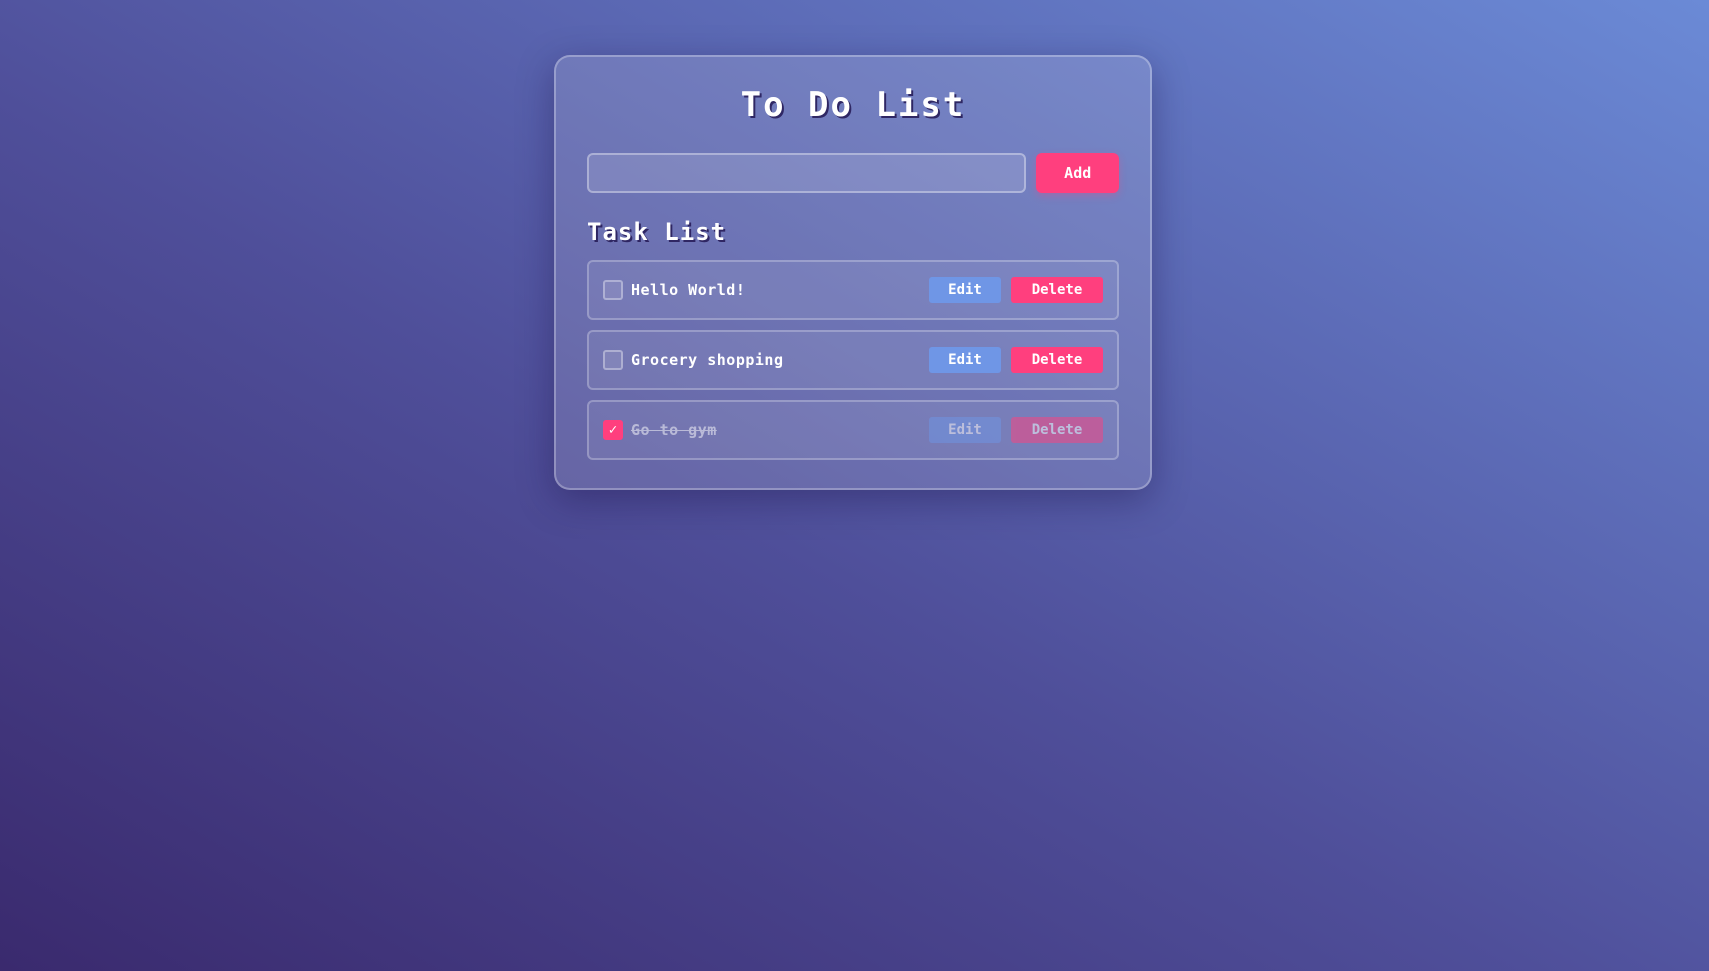 The image size is (1709, 971). What do you see at coordinates (657, 232) in the screenshot?
I see `task-list-heading: Task List` at bounding box center [657, 232].